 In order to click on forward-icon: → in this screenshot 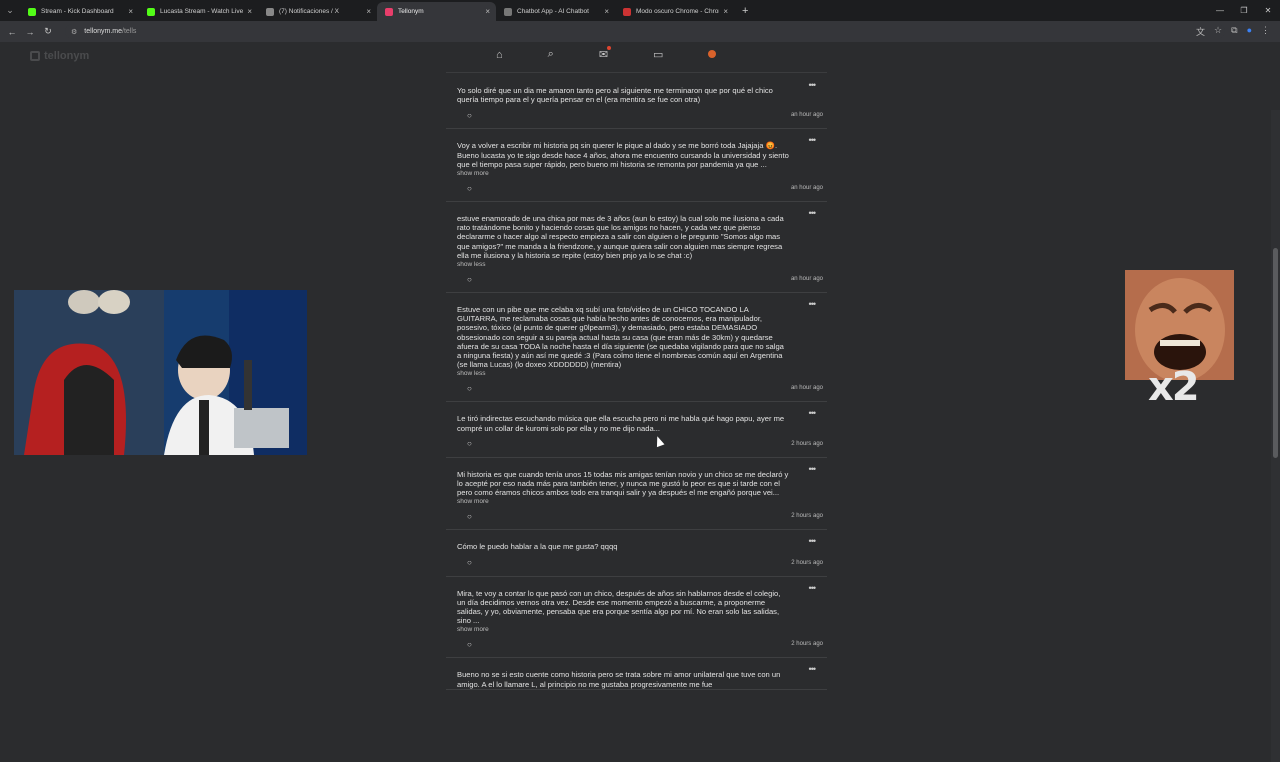, I will do `click(30, 32)`.